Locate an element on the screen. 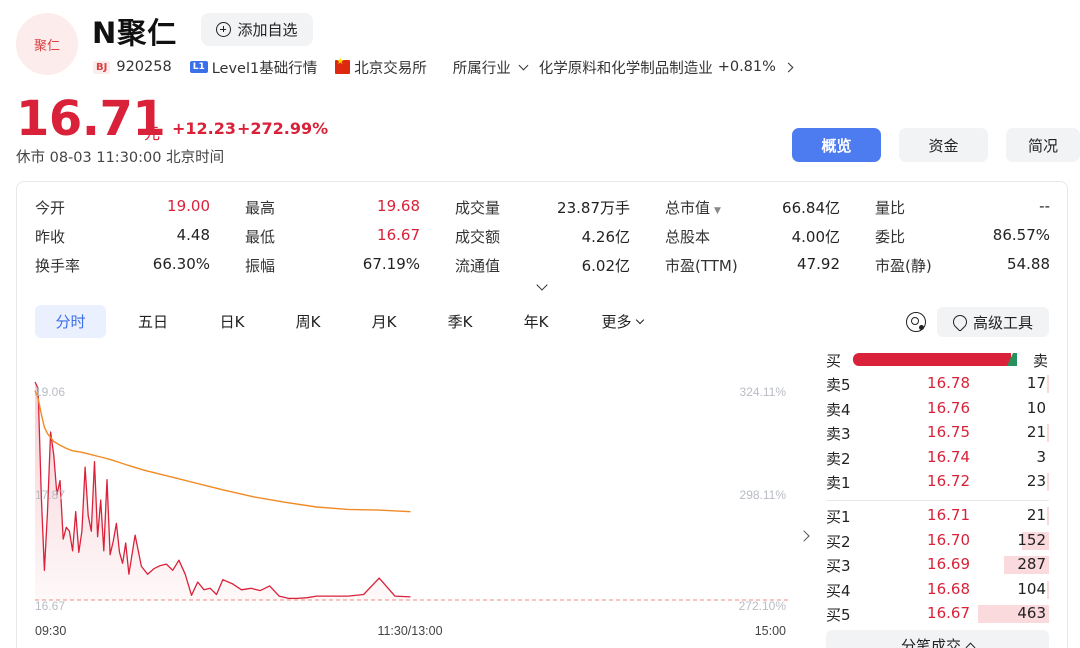  add-watchlist-label: 添加自选 is located at coordinates (267, 30).